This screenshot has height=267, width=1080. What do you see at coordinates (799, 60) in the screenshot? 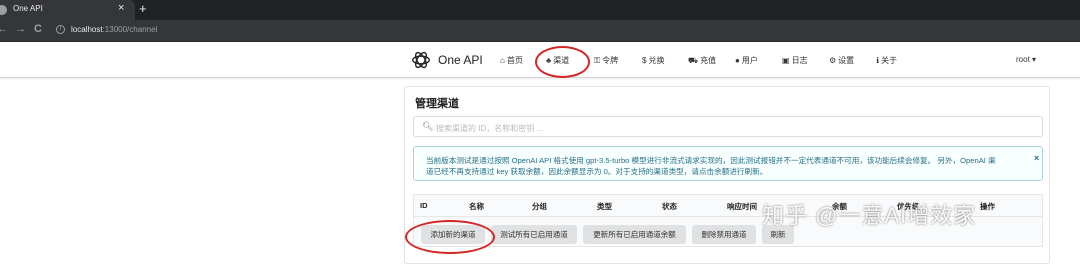
I see `nav-label: 日志` at bounding box center [799, 60].